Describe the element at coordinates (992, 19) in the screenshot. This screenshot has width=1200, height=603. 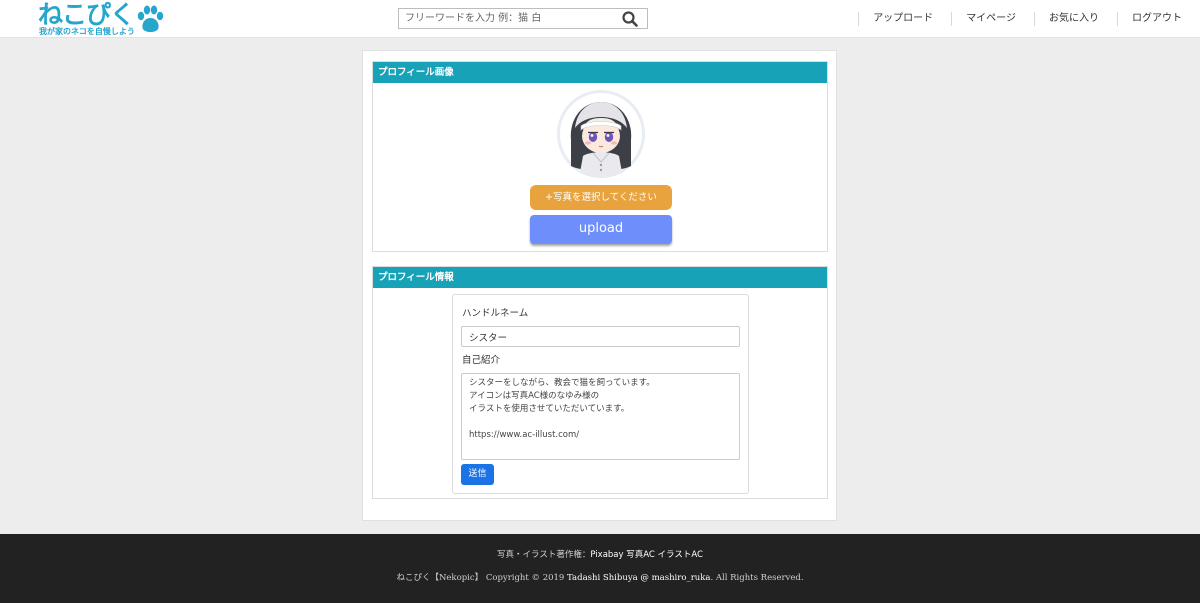
I see `nav-mypage: マイページ` at that location.